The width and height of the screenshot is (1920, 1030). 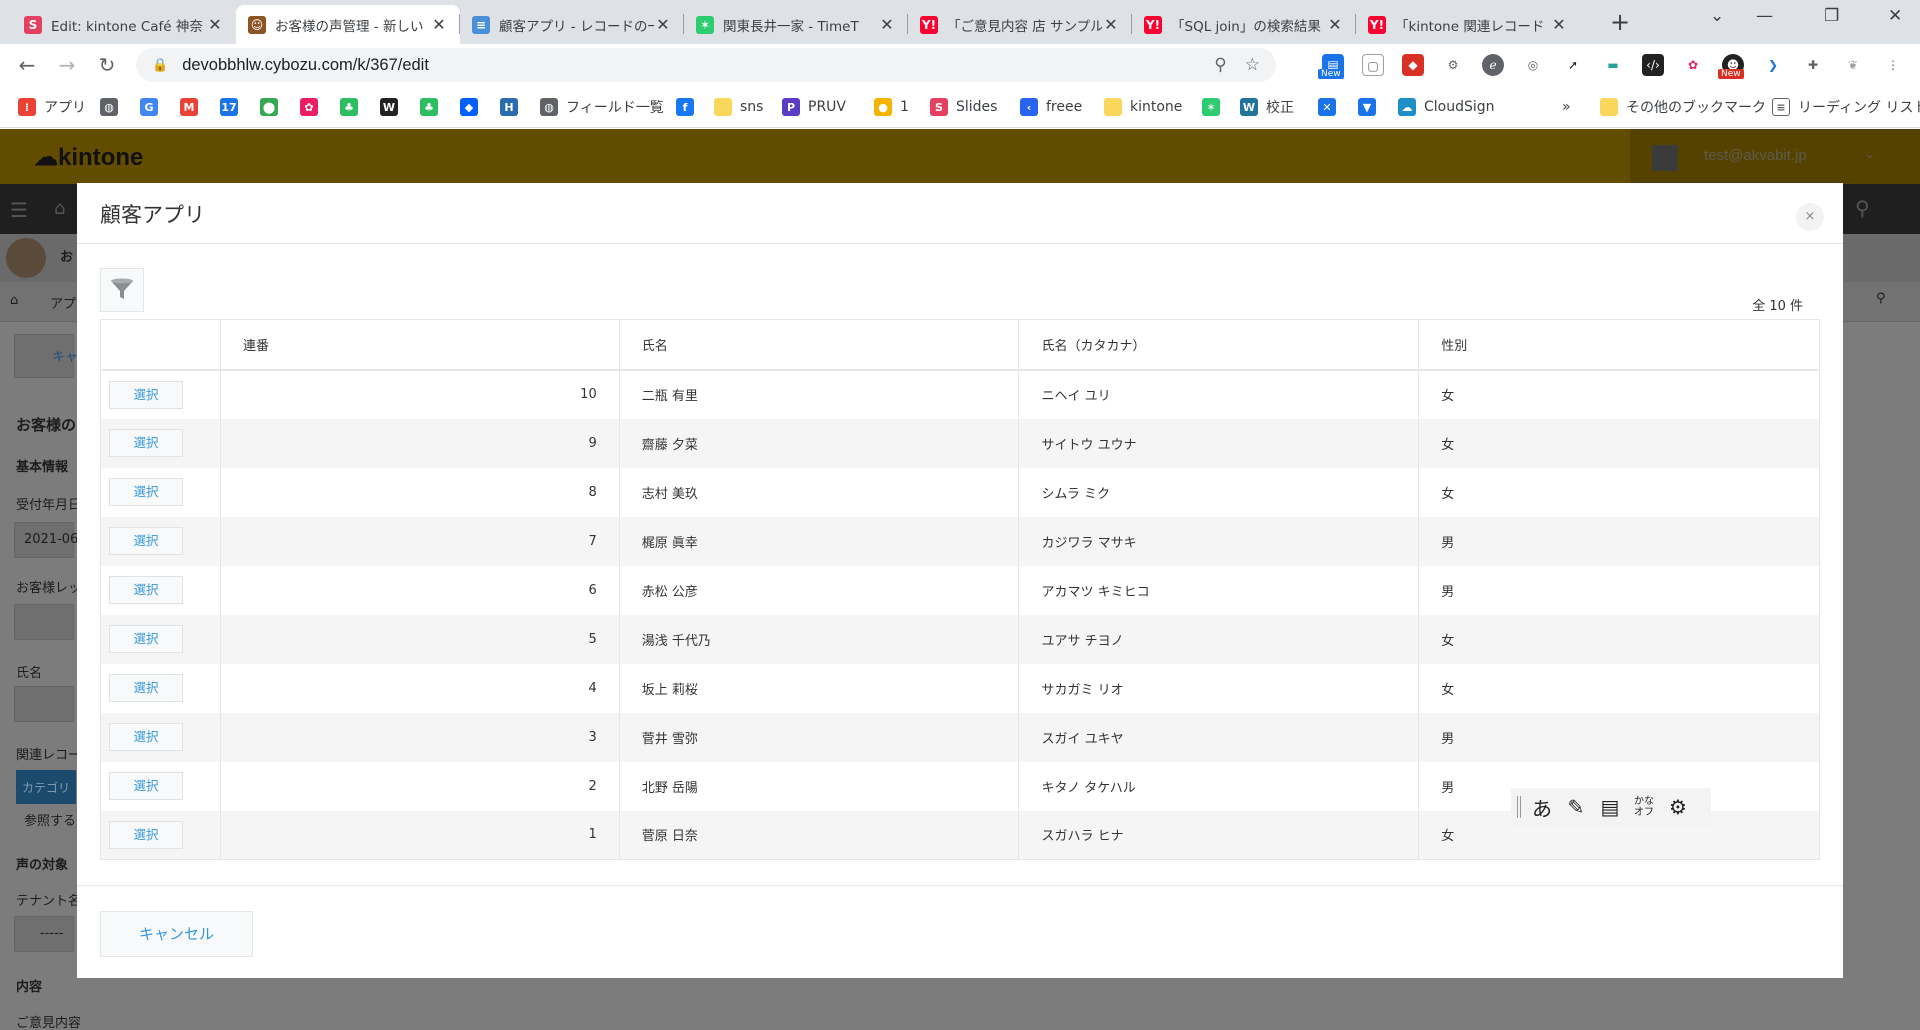 I want to click on bookmark-item: ⬤, so click(x=273, y=107).